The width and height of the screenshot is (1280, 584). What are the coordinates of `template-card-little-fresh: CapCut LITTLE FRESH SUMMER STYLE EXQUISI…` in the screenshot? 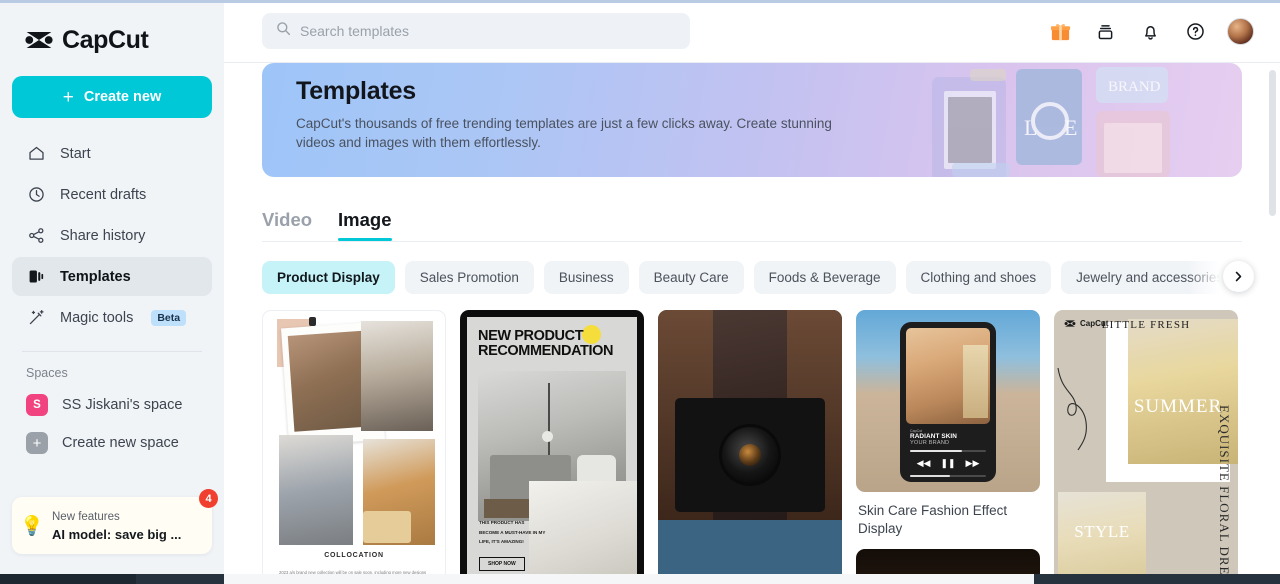 It's located at (1146, 447).